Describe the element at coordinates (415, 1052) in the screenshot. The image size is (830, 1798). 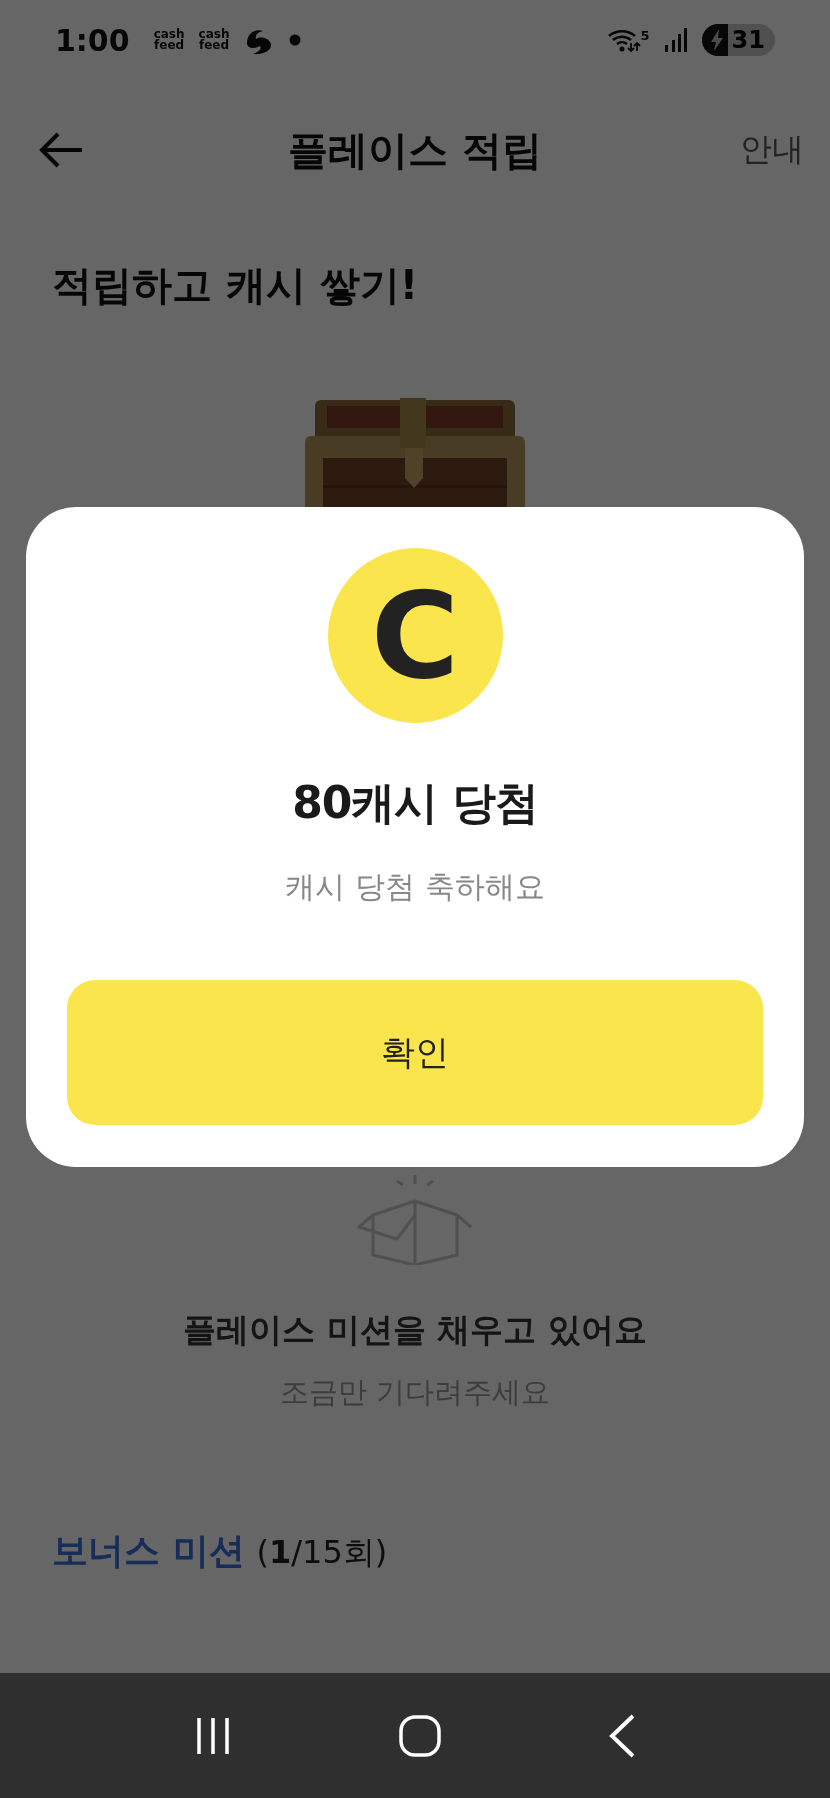
I see `confirm-button: 확인` at that location.